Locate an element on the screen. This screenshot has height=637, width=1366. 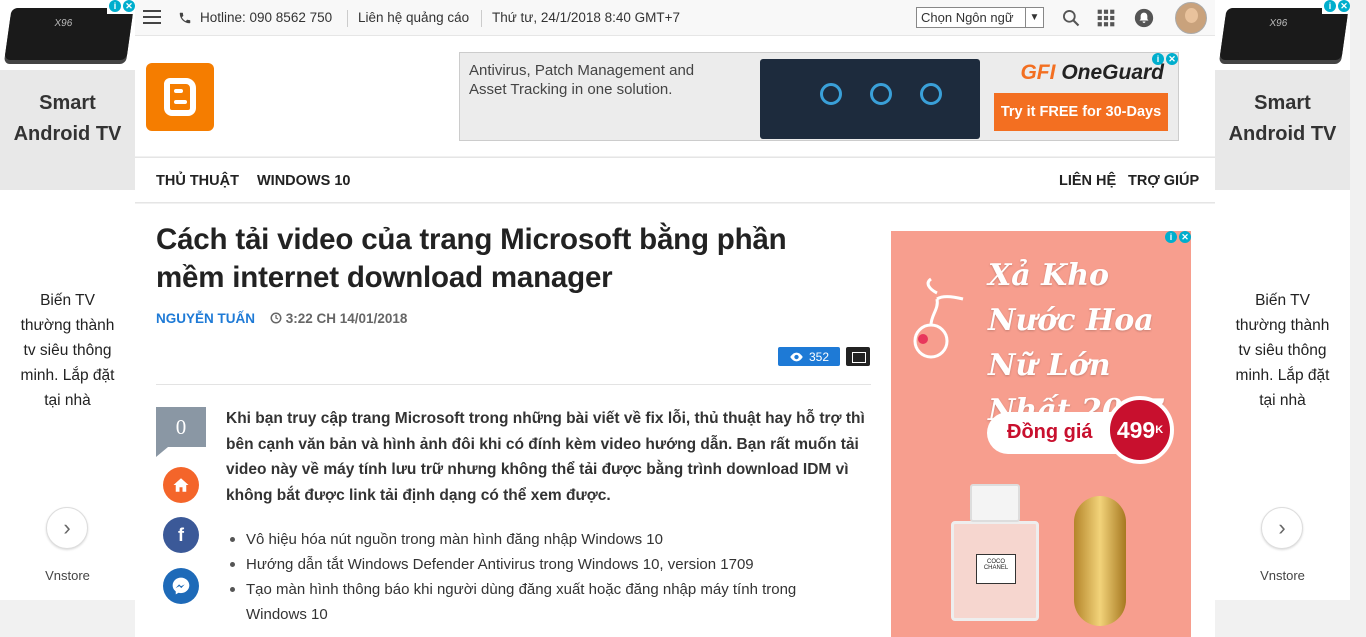
notification-bell-icon is located at coordinates (1144, 18).